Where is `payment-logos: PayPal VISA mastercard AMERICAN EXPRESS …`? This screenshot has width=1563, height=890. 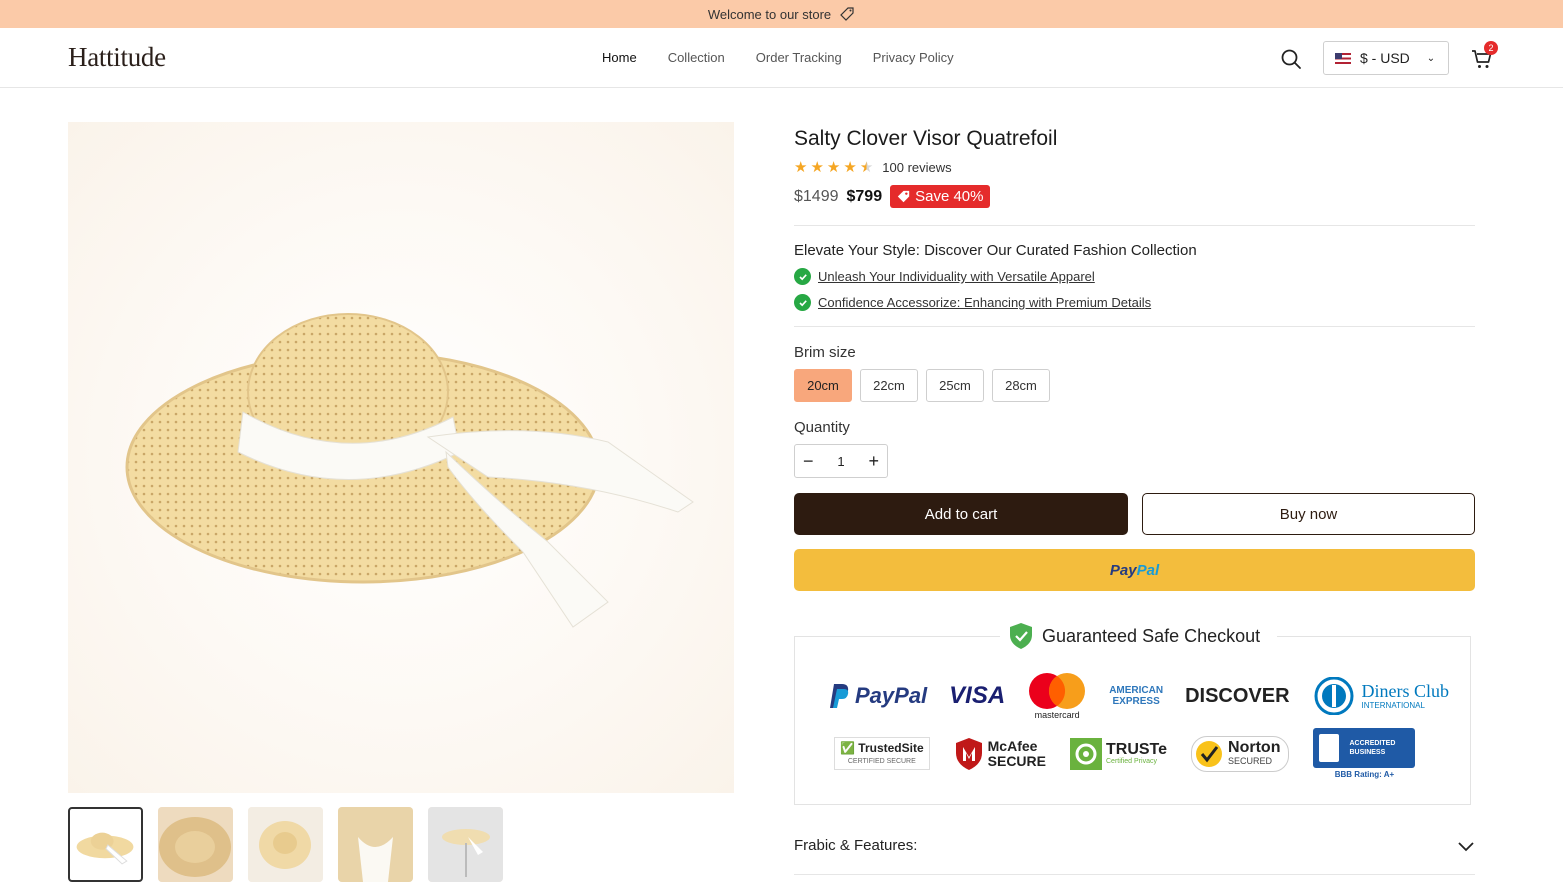
payment-logos: PayPal VISA mastercard AMERICAN EXPRESS … is located at coordinates (1139, 696).